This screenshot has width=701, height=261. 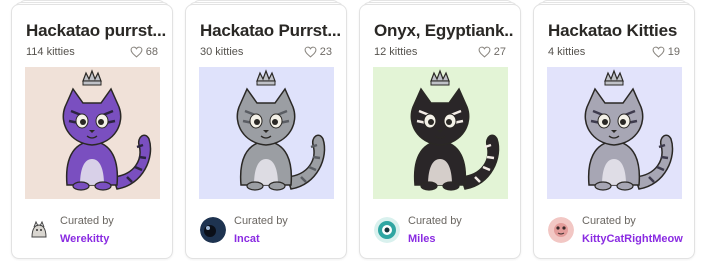 What do you see at coordinates (222, 52) in the screenshot?
I see `kitty-count: 30 kitties` at bounding box center [222, 52].